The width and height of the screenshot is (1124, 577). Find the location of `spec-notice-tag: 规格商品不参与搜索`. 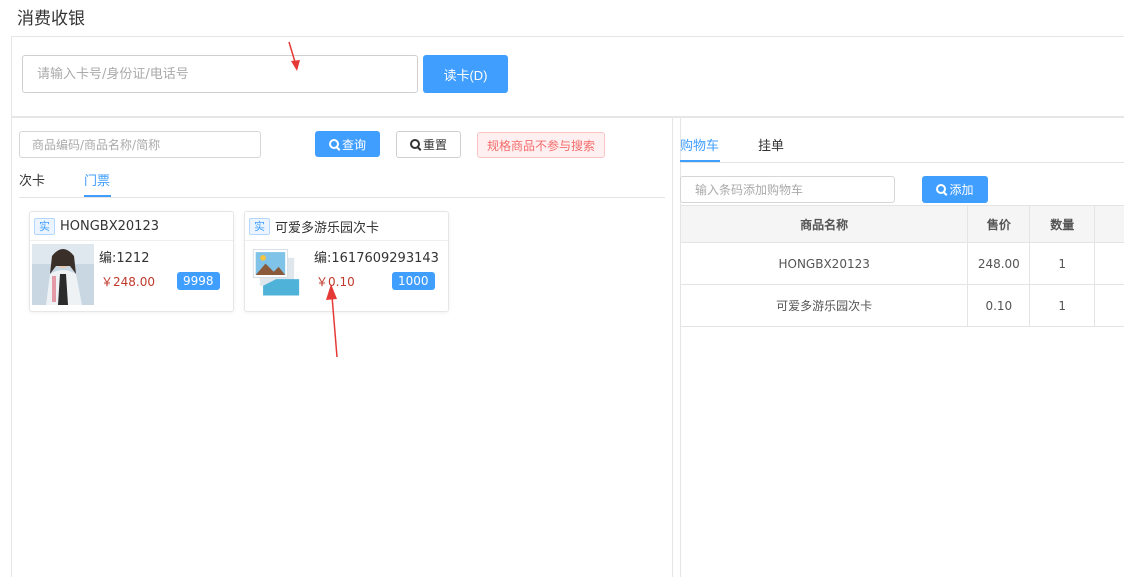

spec-notice-tag: 规格商品不参与搜索 is located at coordinates (541, 145).